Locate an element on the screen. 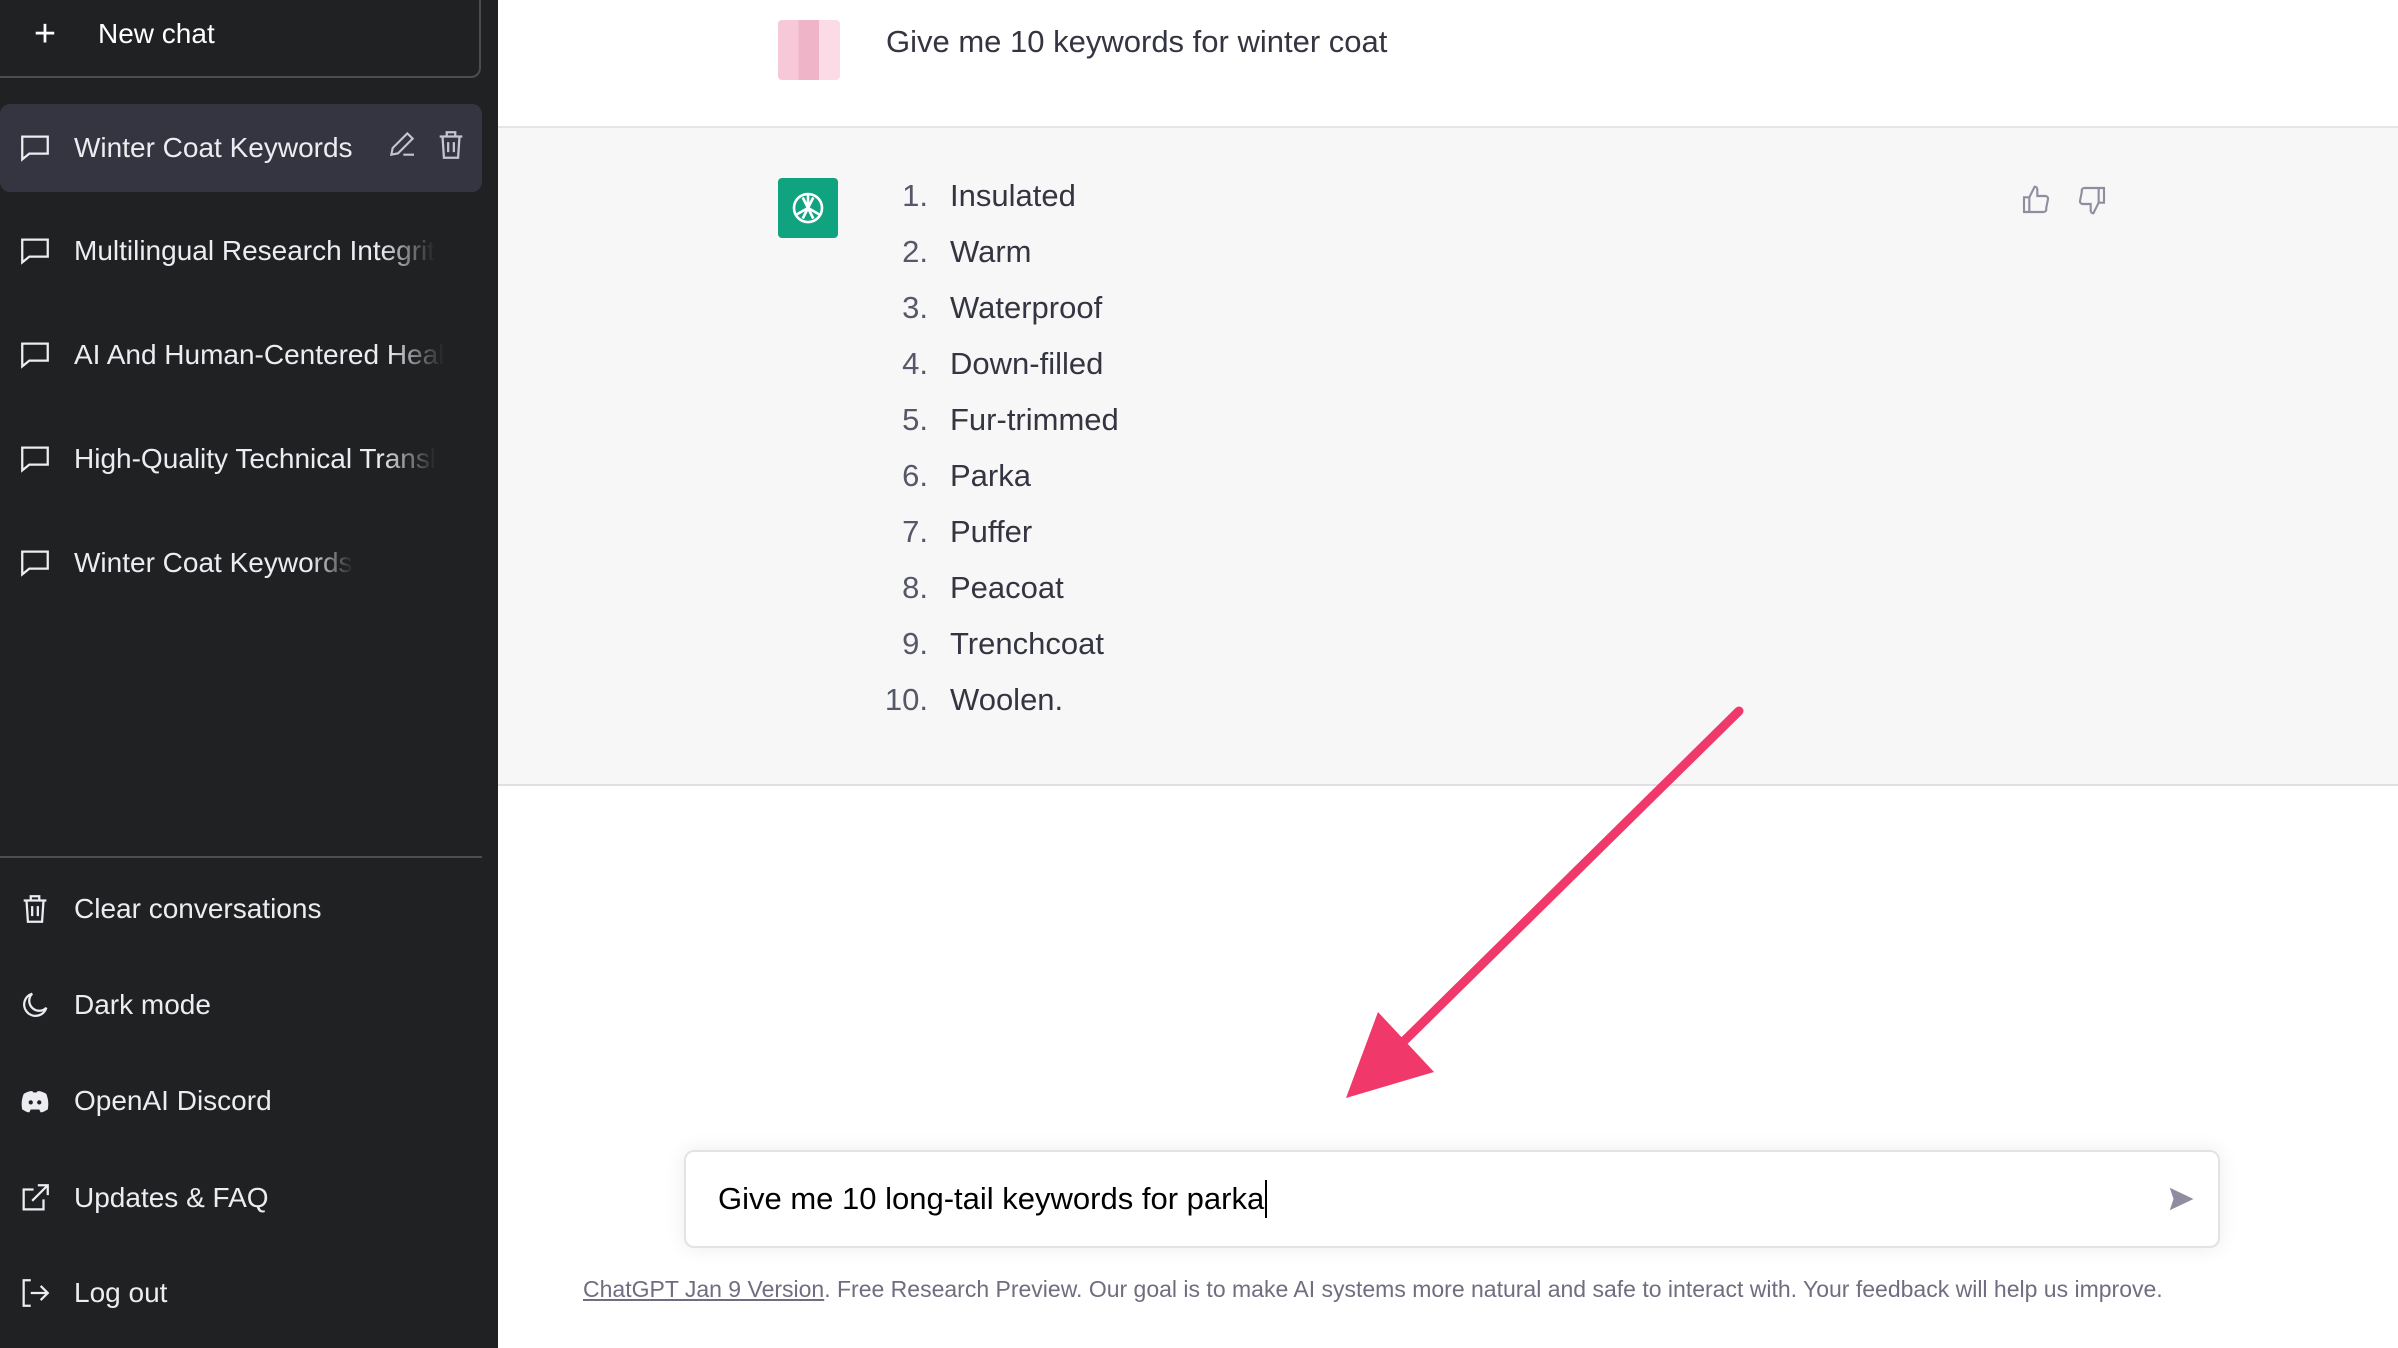  keyword-item: 3. Waterproof is located at coordinates (988, 318).